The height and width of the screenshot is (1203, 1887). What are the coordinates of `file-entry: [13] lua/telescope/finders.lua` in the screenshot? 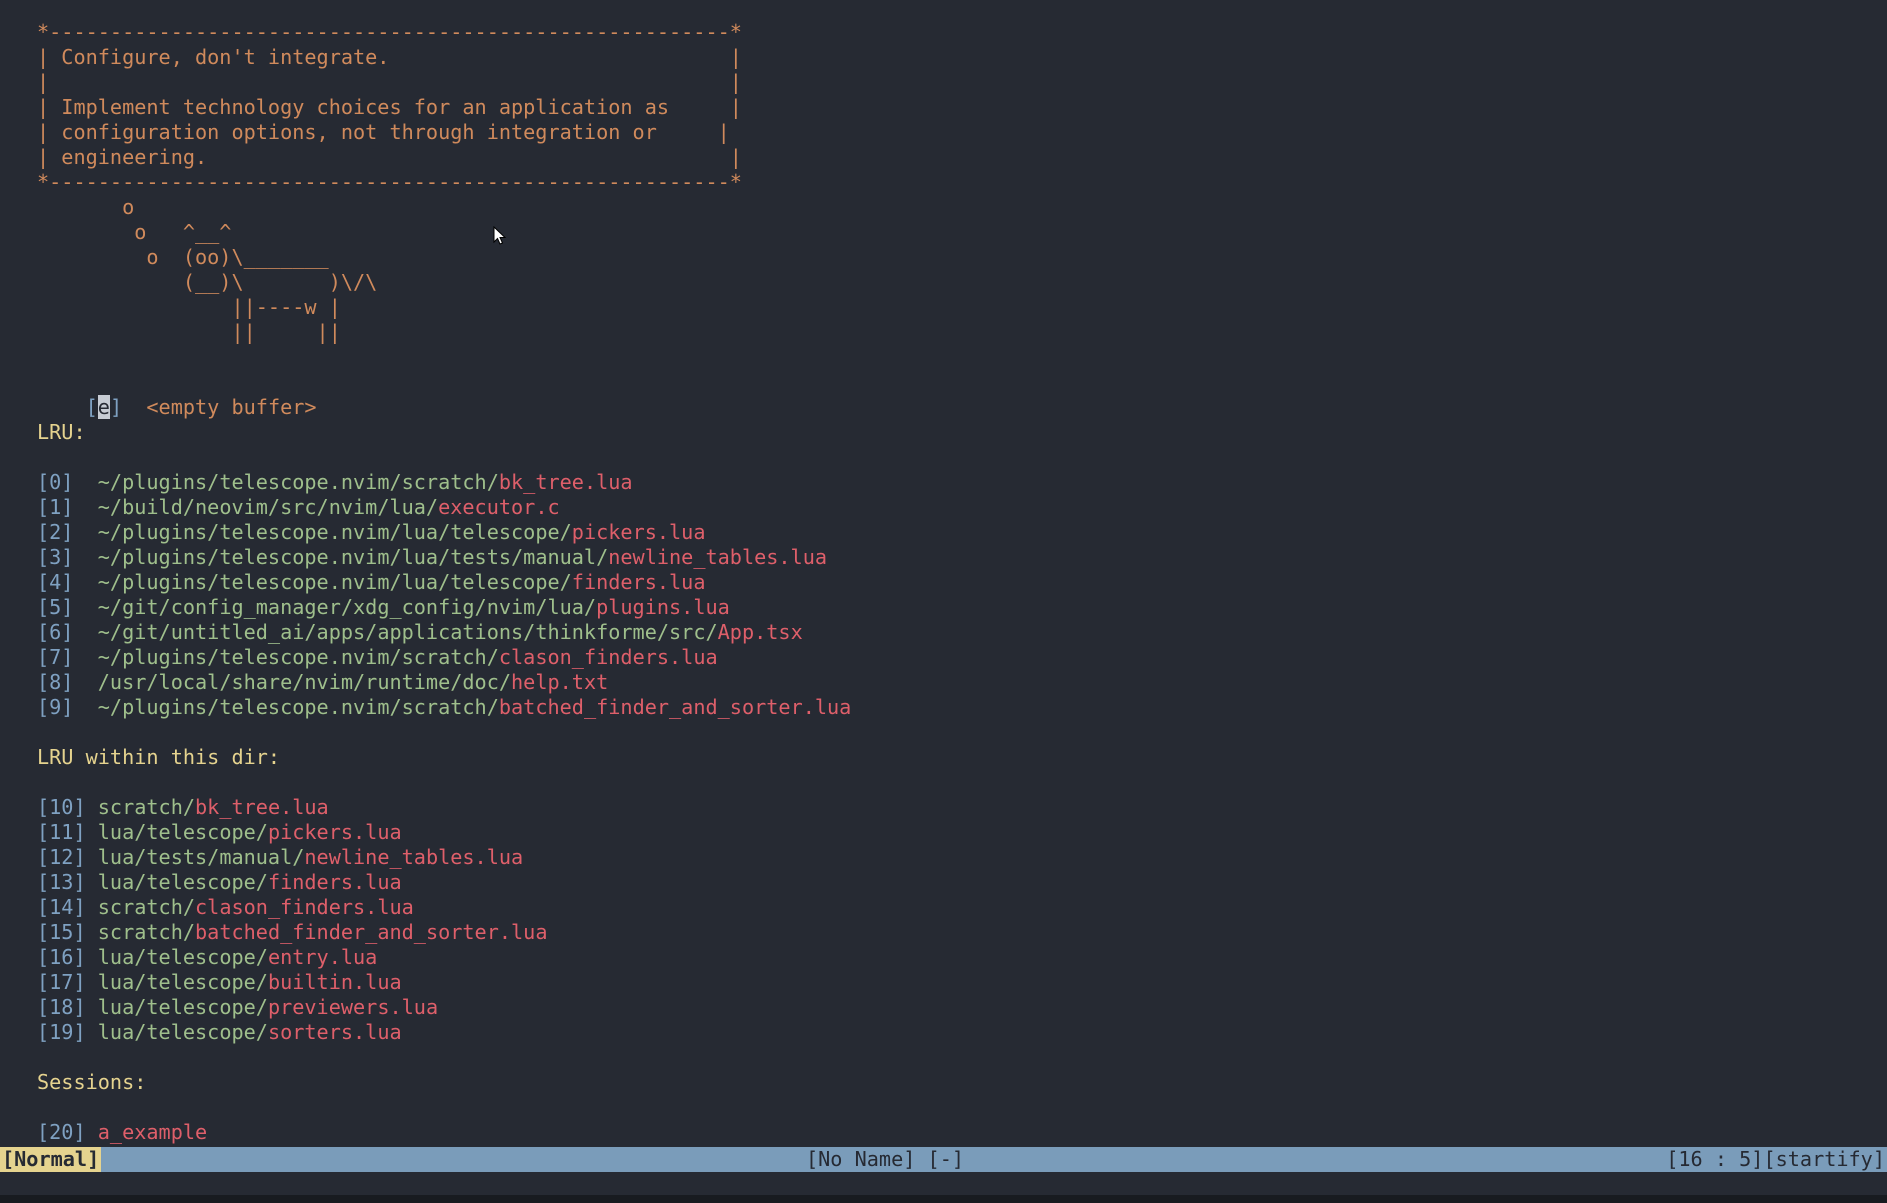 It's located at (219, 882).